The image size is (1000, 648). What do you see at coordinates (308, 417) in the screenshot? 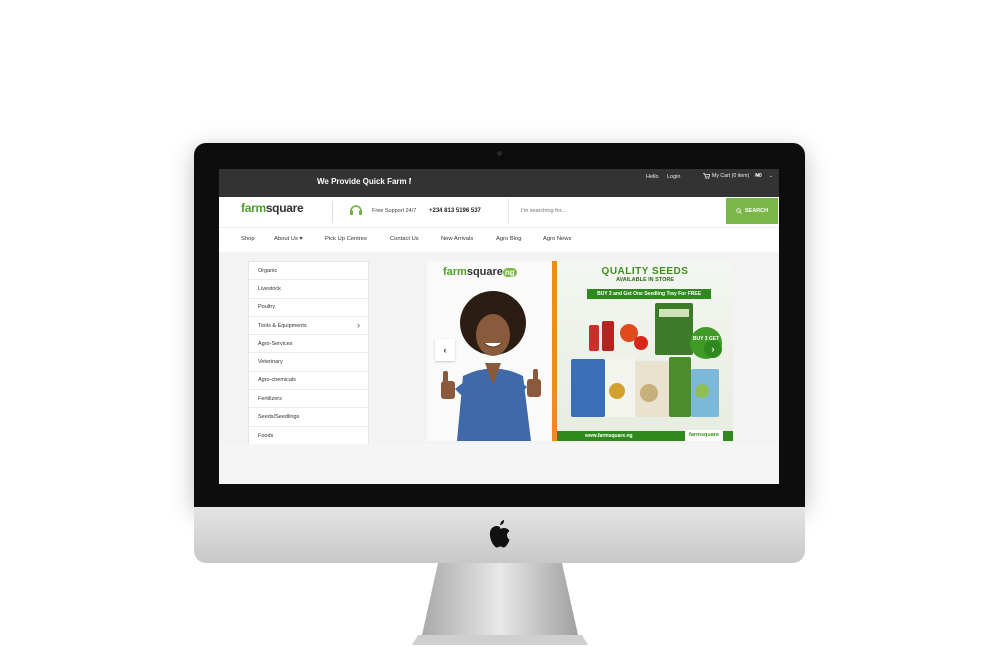
I see `sidebar-item-seeds: Seeds/Seedlings` at bounding box center [308, 417].